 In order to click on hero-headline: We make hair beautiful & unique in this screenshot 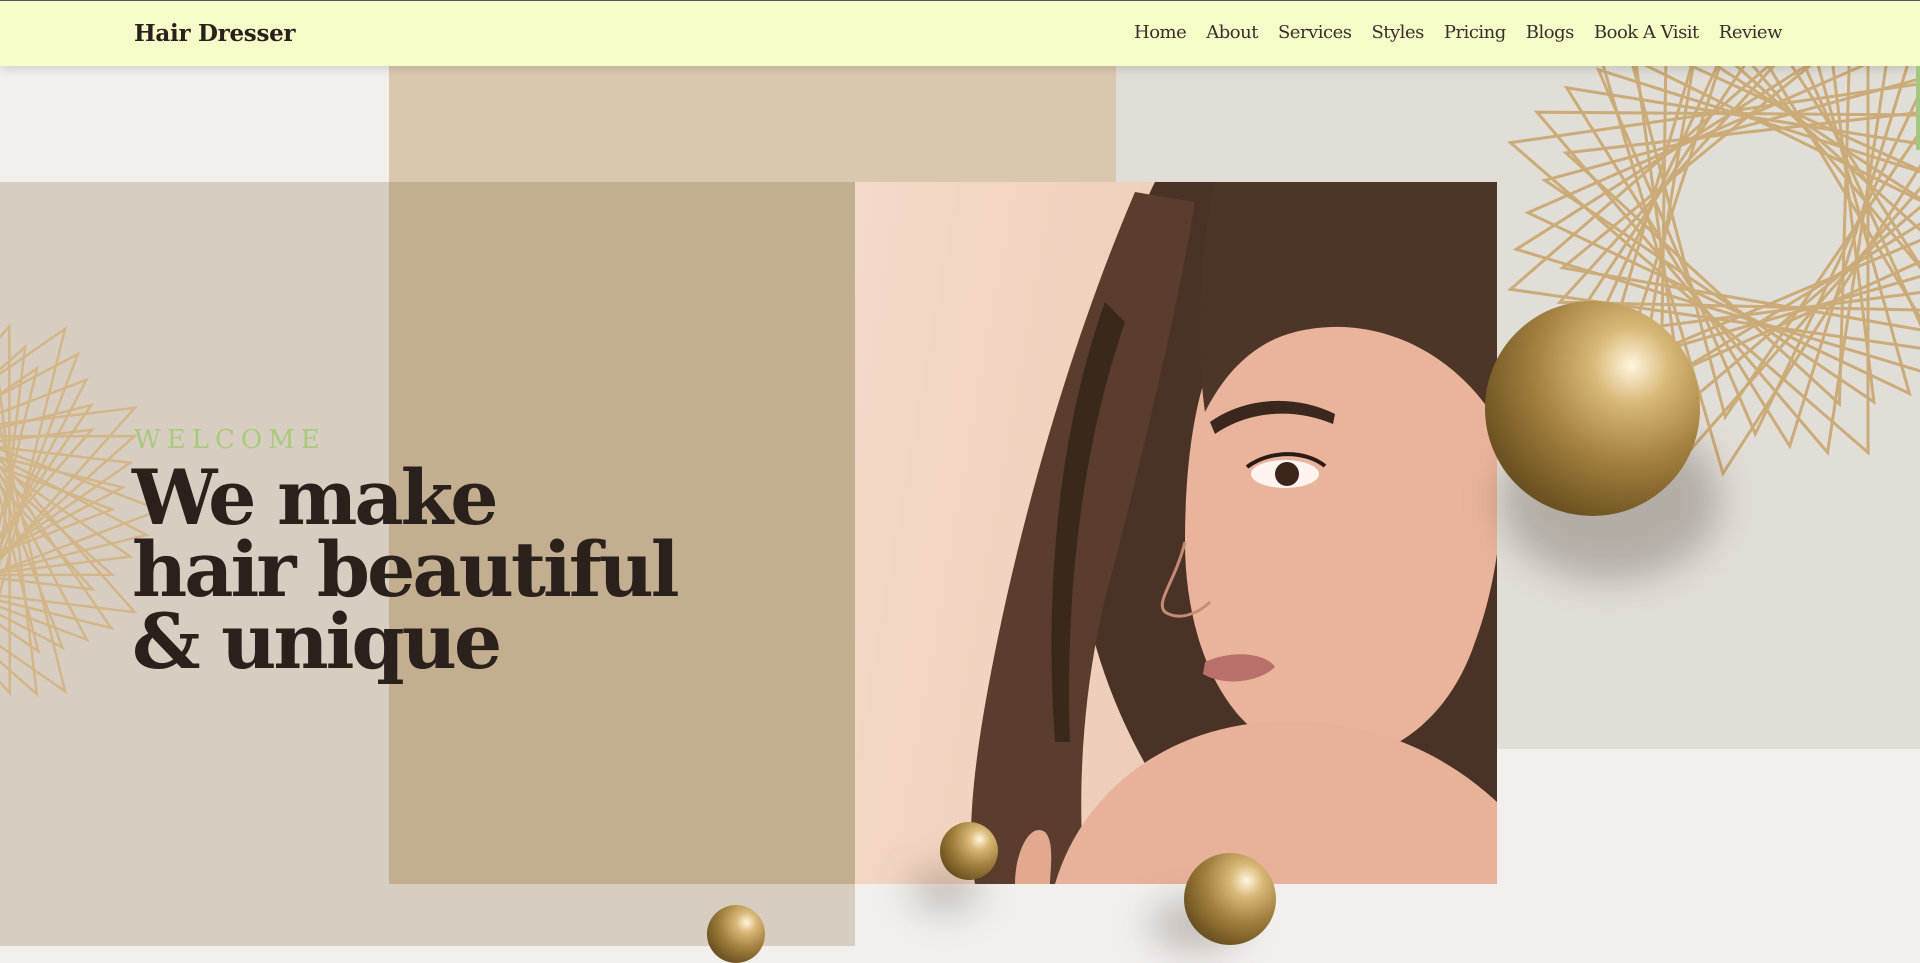, I will do `click(404, 570)`.